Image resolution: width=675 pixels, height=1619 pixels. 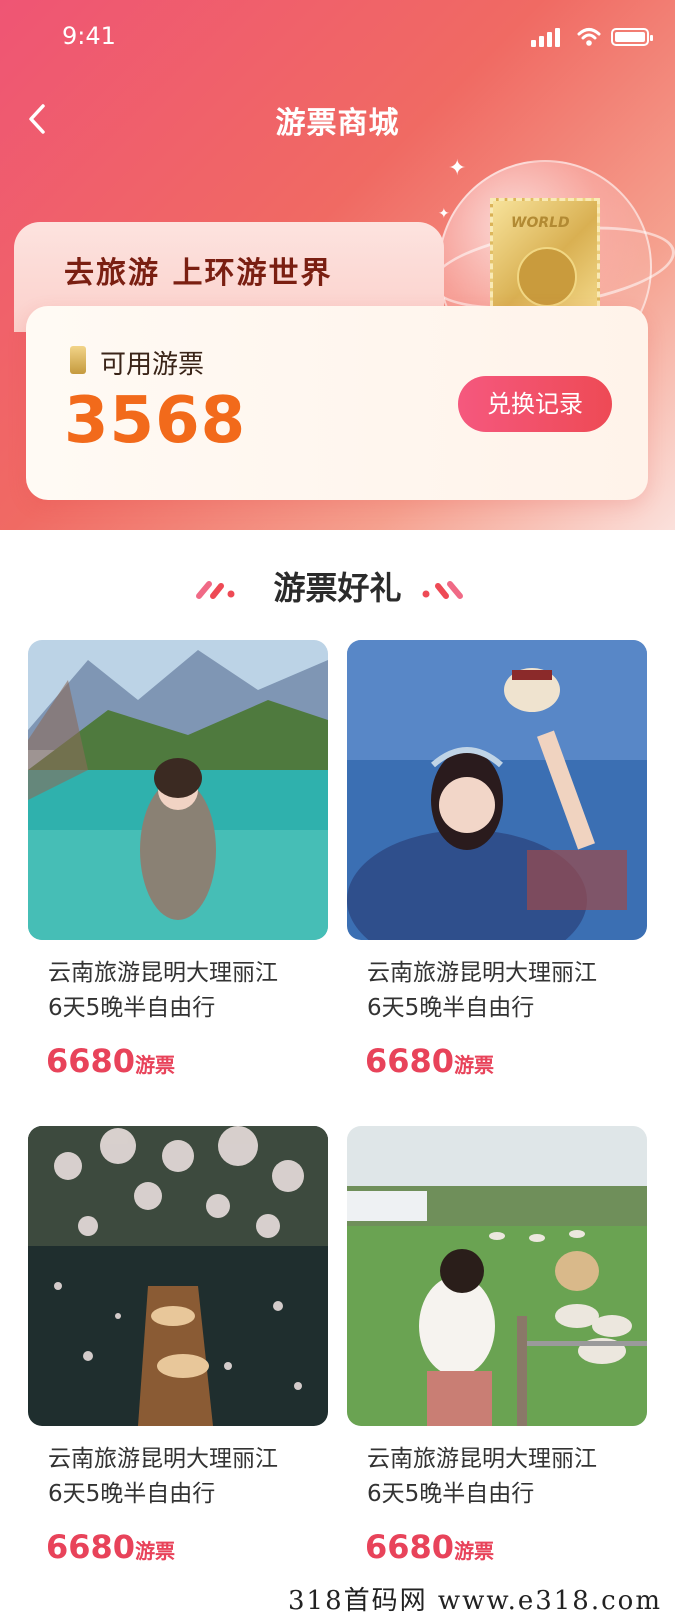 I want to click on page-title: 游票商城, so click(x=337, y=123).